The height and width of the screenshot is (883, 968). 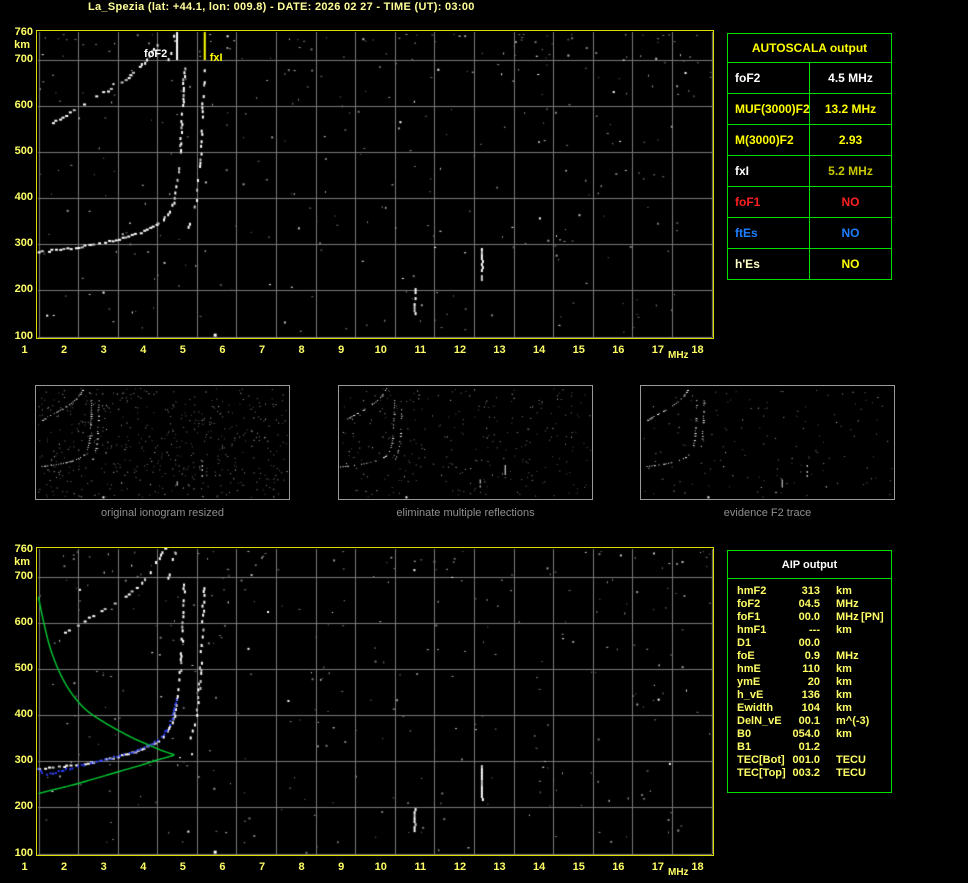 What do you see at coordinates (812, 656) in the screenshot?
I see `parameter-value: 0.9` at bounding box center [812, 656].